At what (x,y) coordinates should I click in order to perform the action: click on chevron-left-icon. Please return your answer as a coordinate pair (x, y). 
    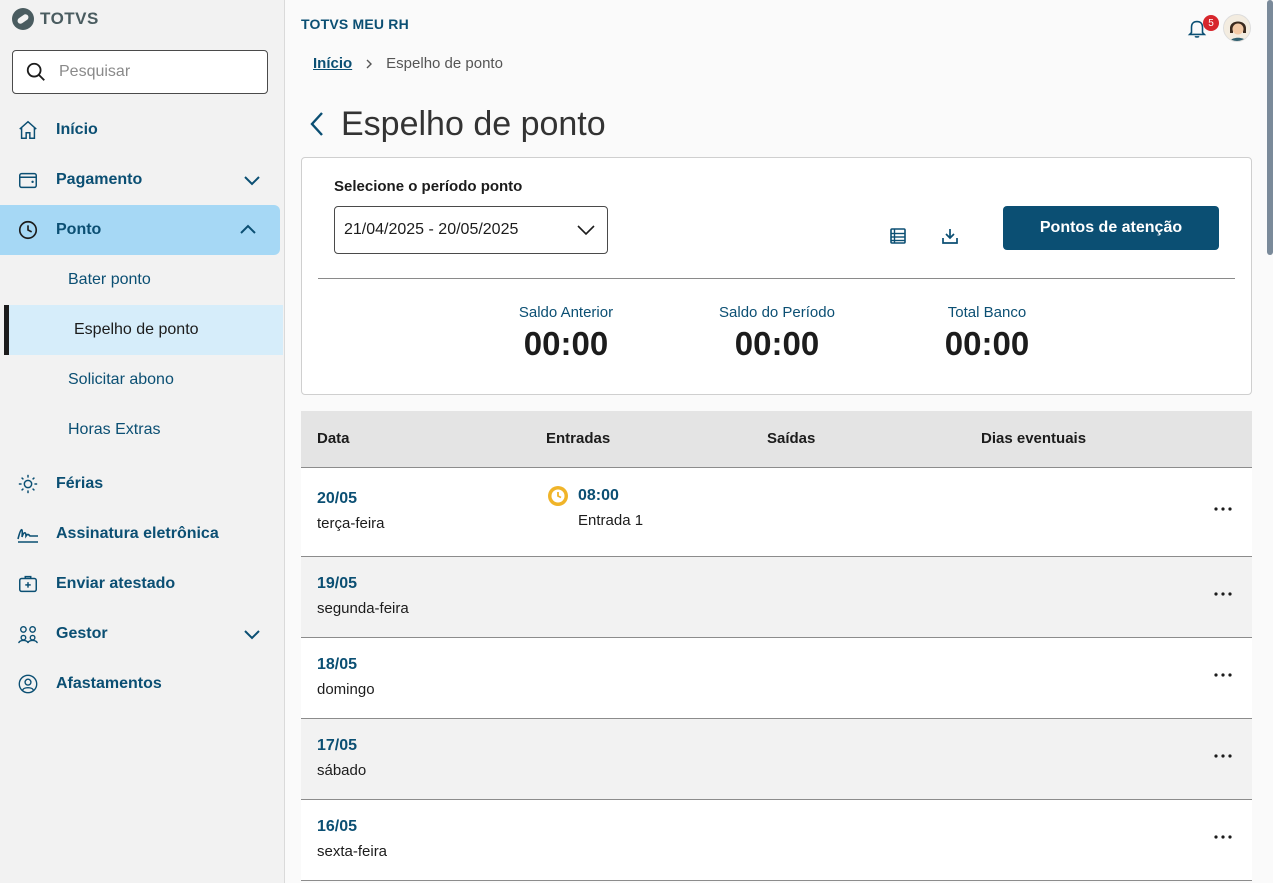
    Looking at the image, I should click on (316, 124).